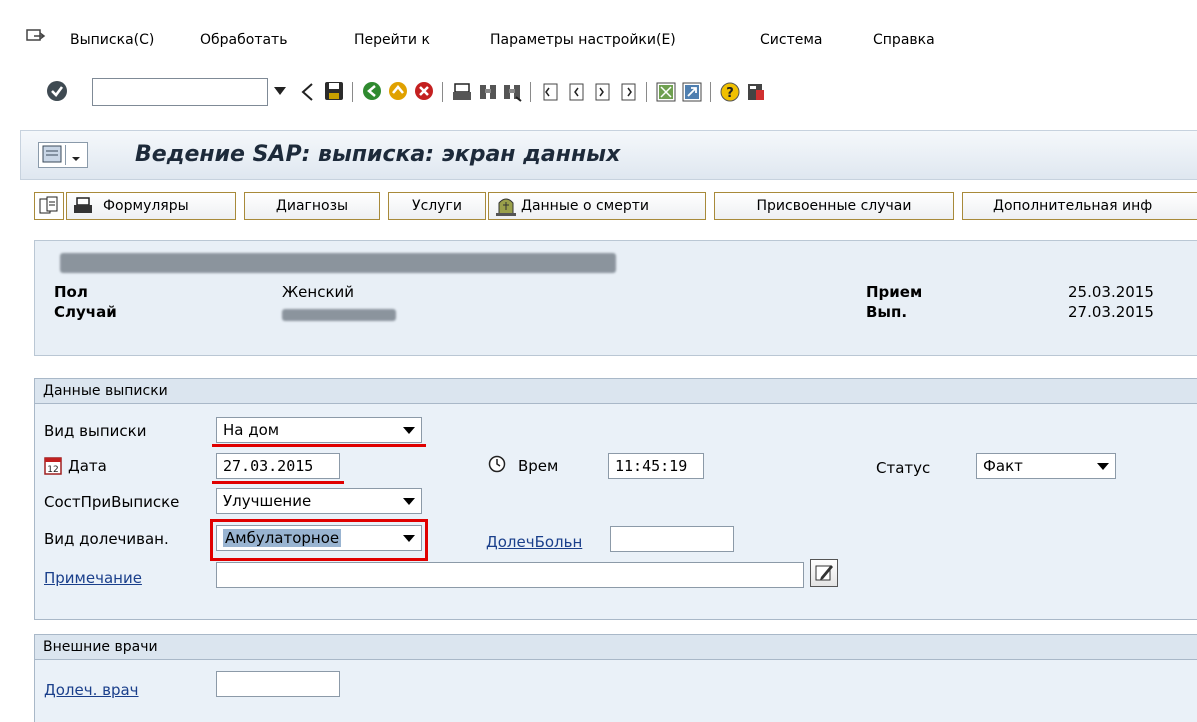 Image resolution: width=1197 pixels, height=722 pixels. What do you see at coordinates (692, 92) in the screenshot?
I see `shortcut-icon` at bounding box center [692, 92].